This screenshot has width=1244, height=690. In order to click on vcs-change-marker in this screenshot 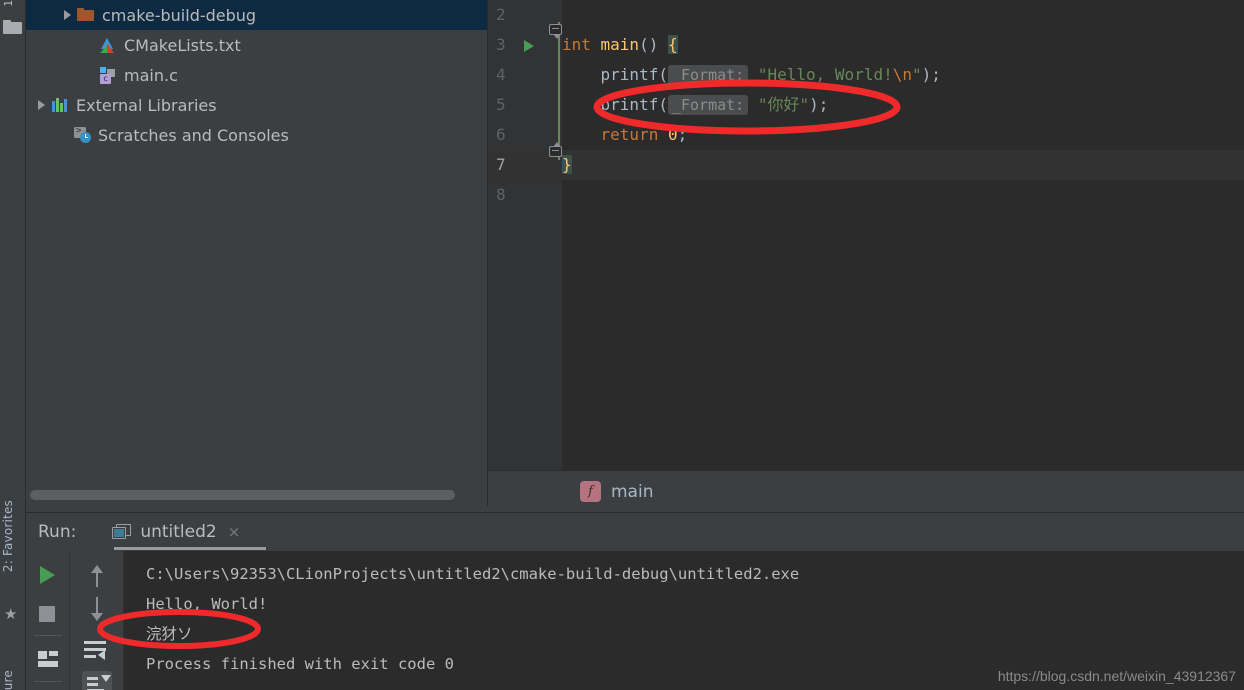, I will do `click(559, 91)`.